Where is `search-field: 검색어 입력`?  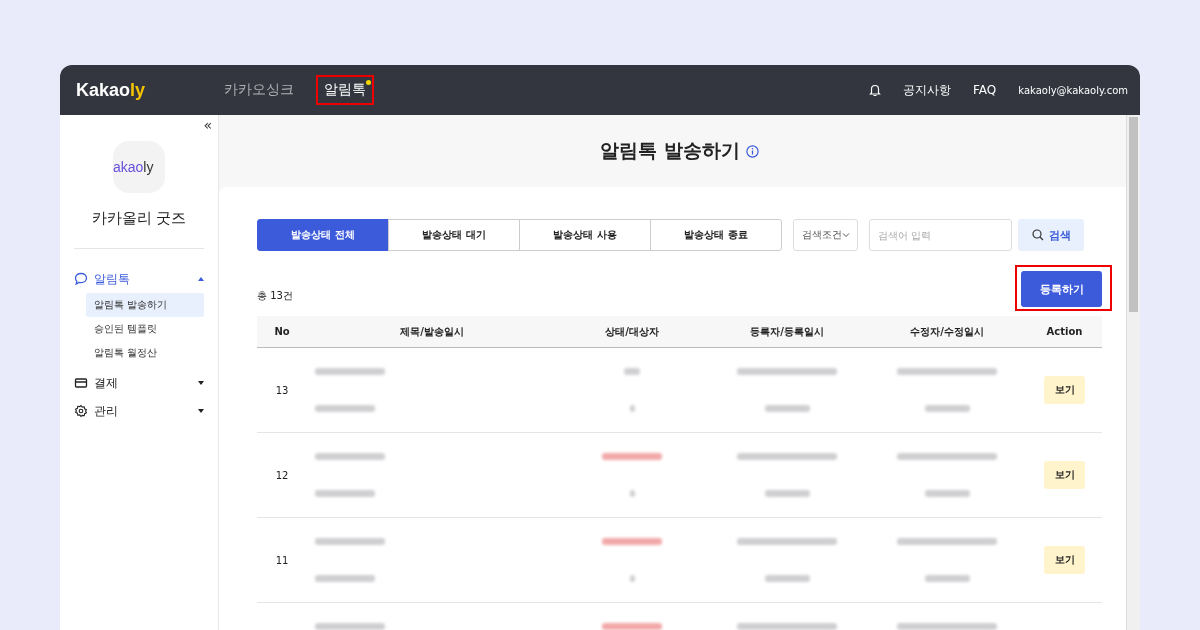 search-field: 검색어 입력 is located at coordinates (940, 235).